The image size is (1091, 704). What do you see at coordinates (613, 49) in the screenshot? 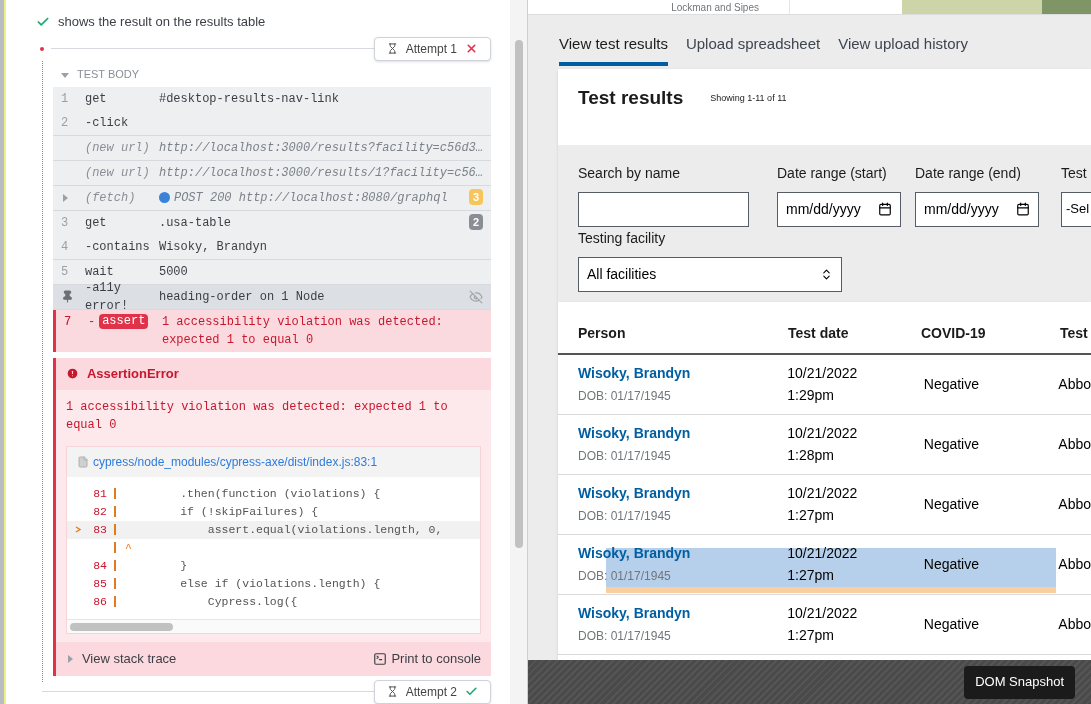
I see `tab: View test results` at bounding box center [613, 49].